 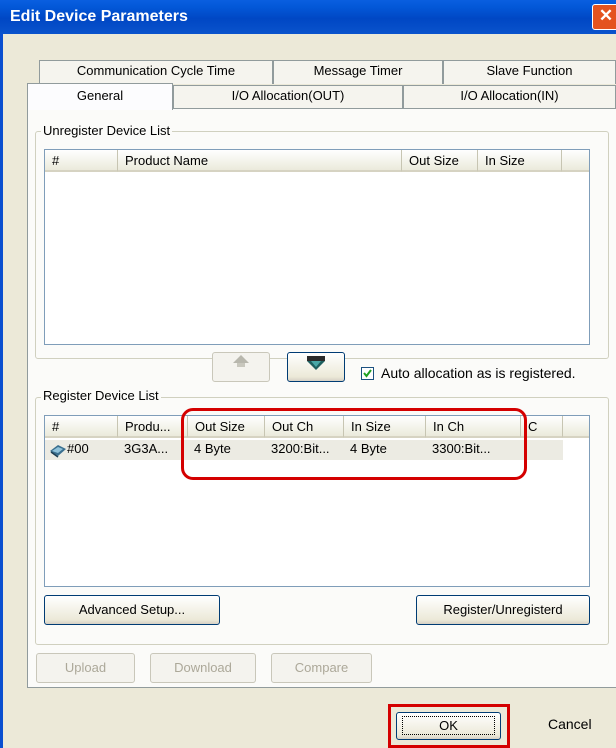 What do you see at coordinates (101, 396) in the screenshot?
I see `register-legend: Register Device List` at bounding box center [101, 396].